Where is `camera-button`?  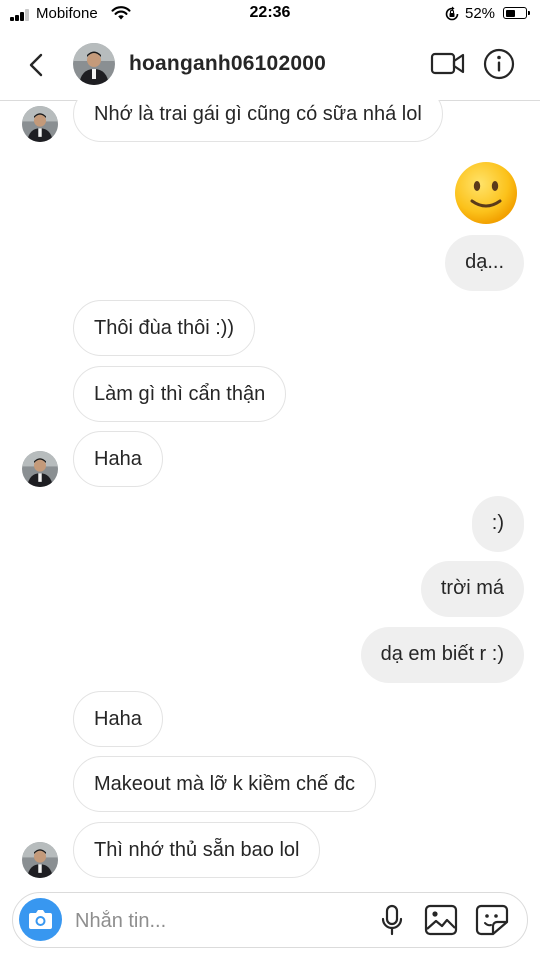 camera-button is located at coordinates (40, 919).